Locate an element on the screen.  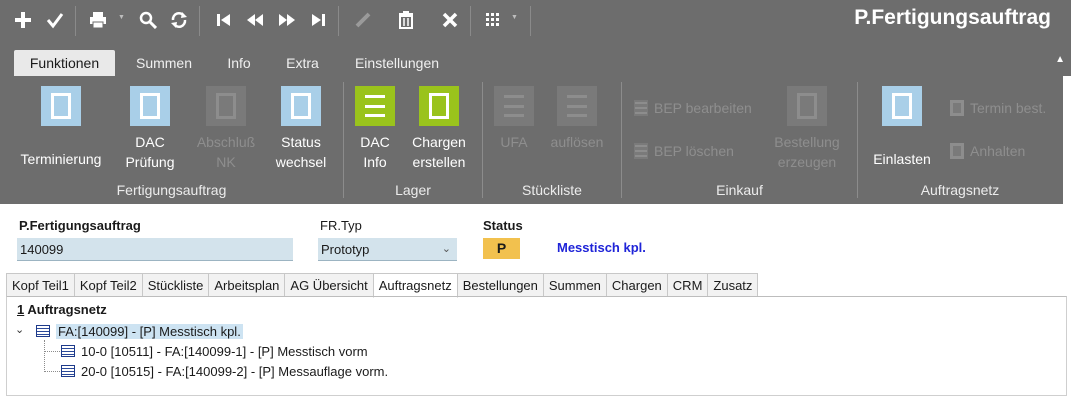
fa-number-field: 140099 is located at coordinates (155, 249).